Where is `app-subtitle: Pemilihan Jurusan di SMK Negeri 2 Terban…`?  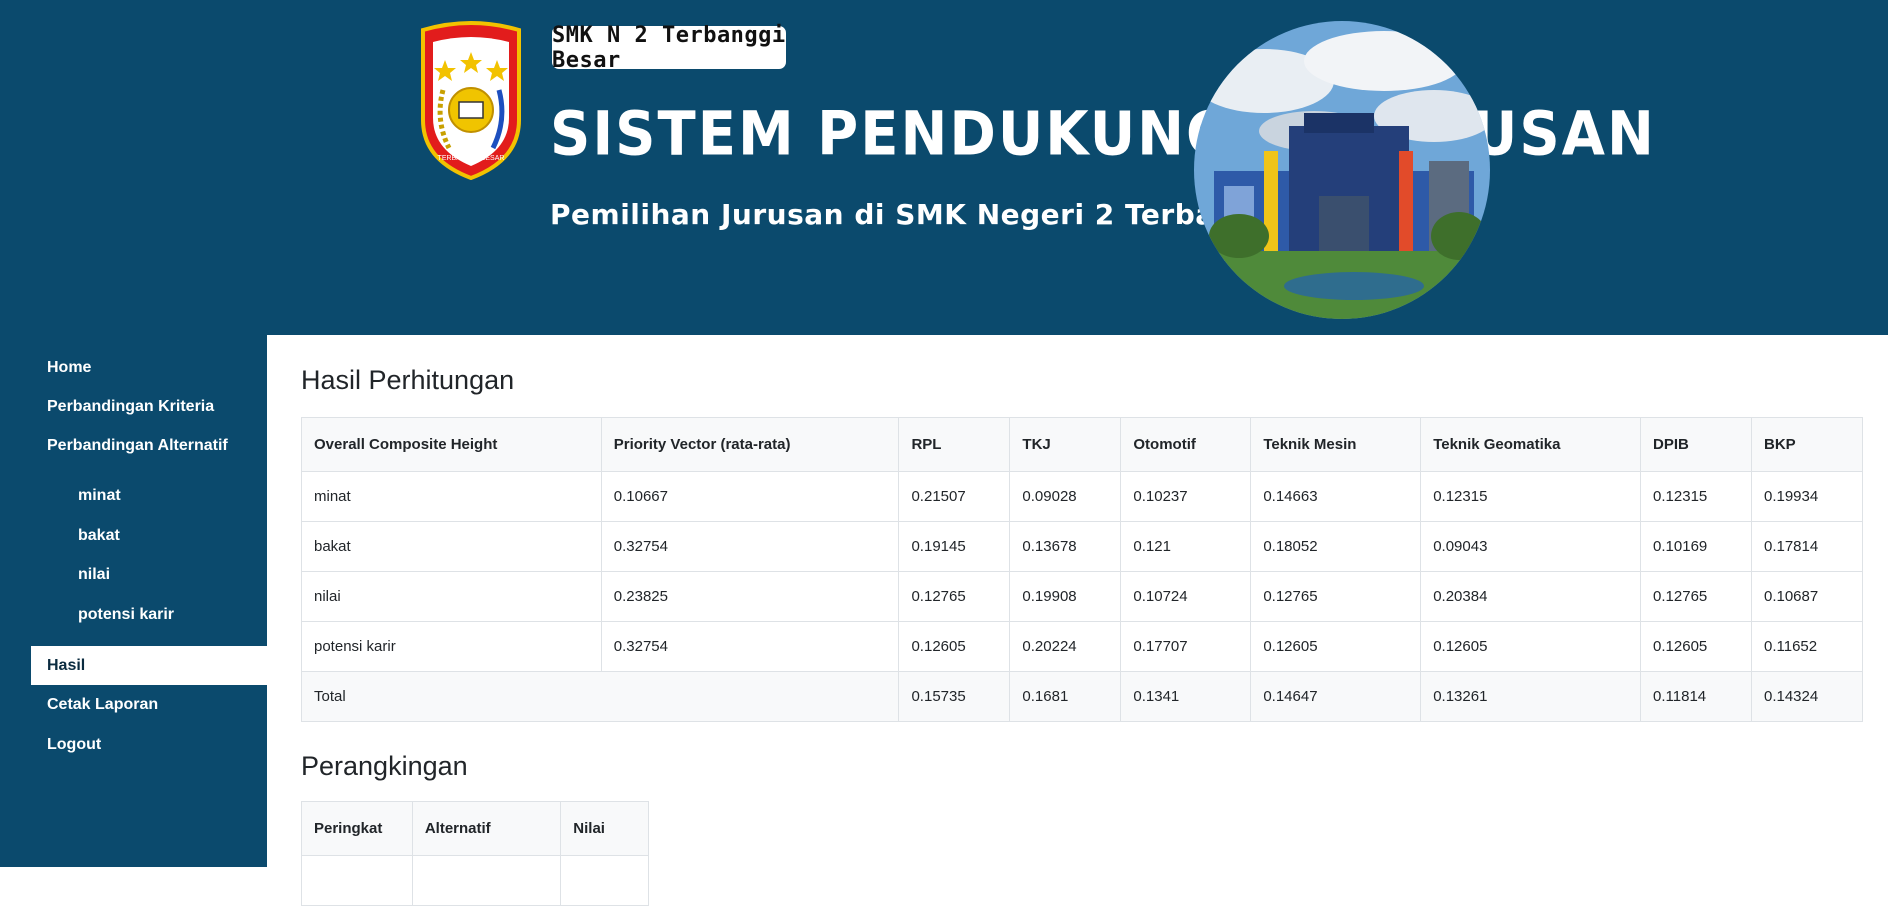
app-subtitle: Pemilihan Jurusan di SMK Negeri 2 Terban… is located at coordinates (969, 214).